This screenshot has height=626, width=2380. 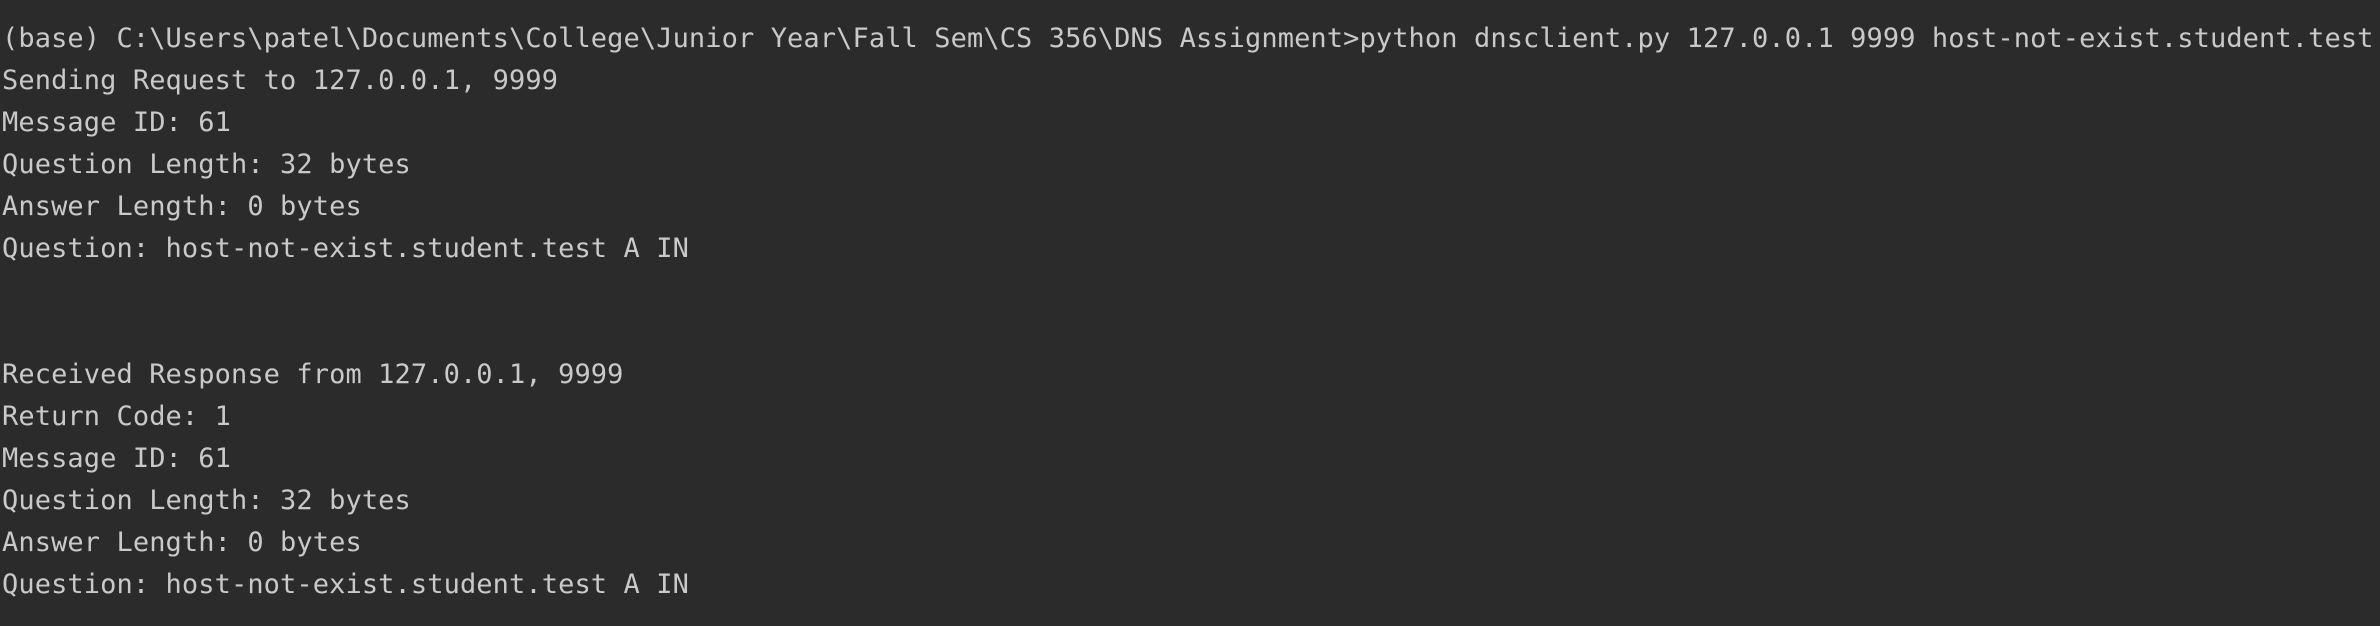 What do you see at coordinates (116, 416) in the screenshot?
I see `response-return-code-line: Return Code: 1` at bounding box center [116, 416].